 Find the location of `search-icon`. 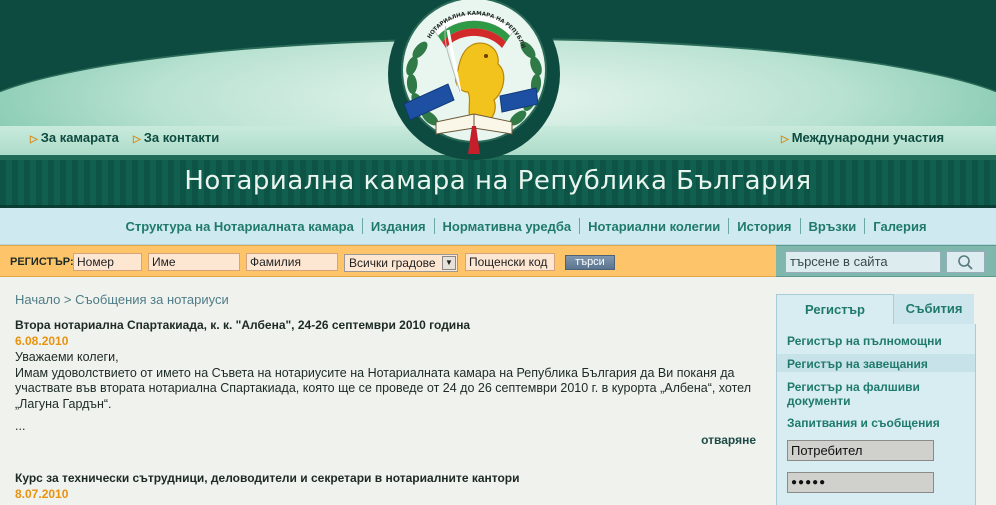

search-icon is located at coordinates (965, 262).